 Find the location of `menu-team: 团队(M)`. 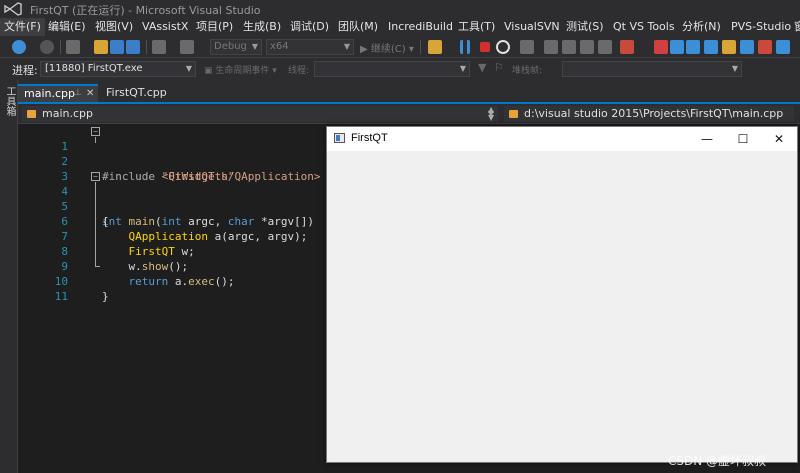

menu-team: 团队(M) is located at coordinates (358, 27).